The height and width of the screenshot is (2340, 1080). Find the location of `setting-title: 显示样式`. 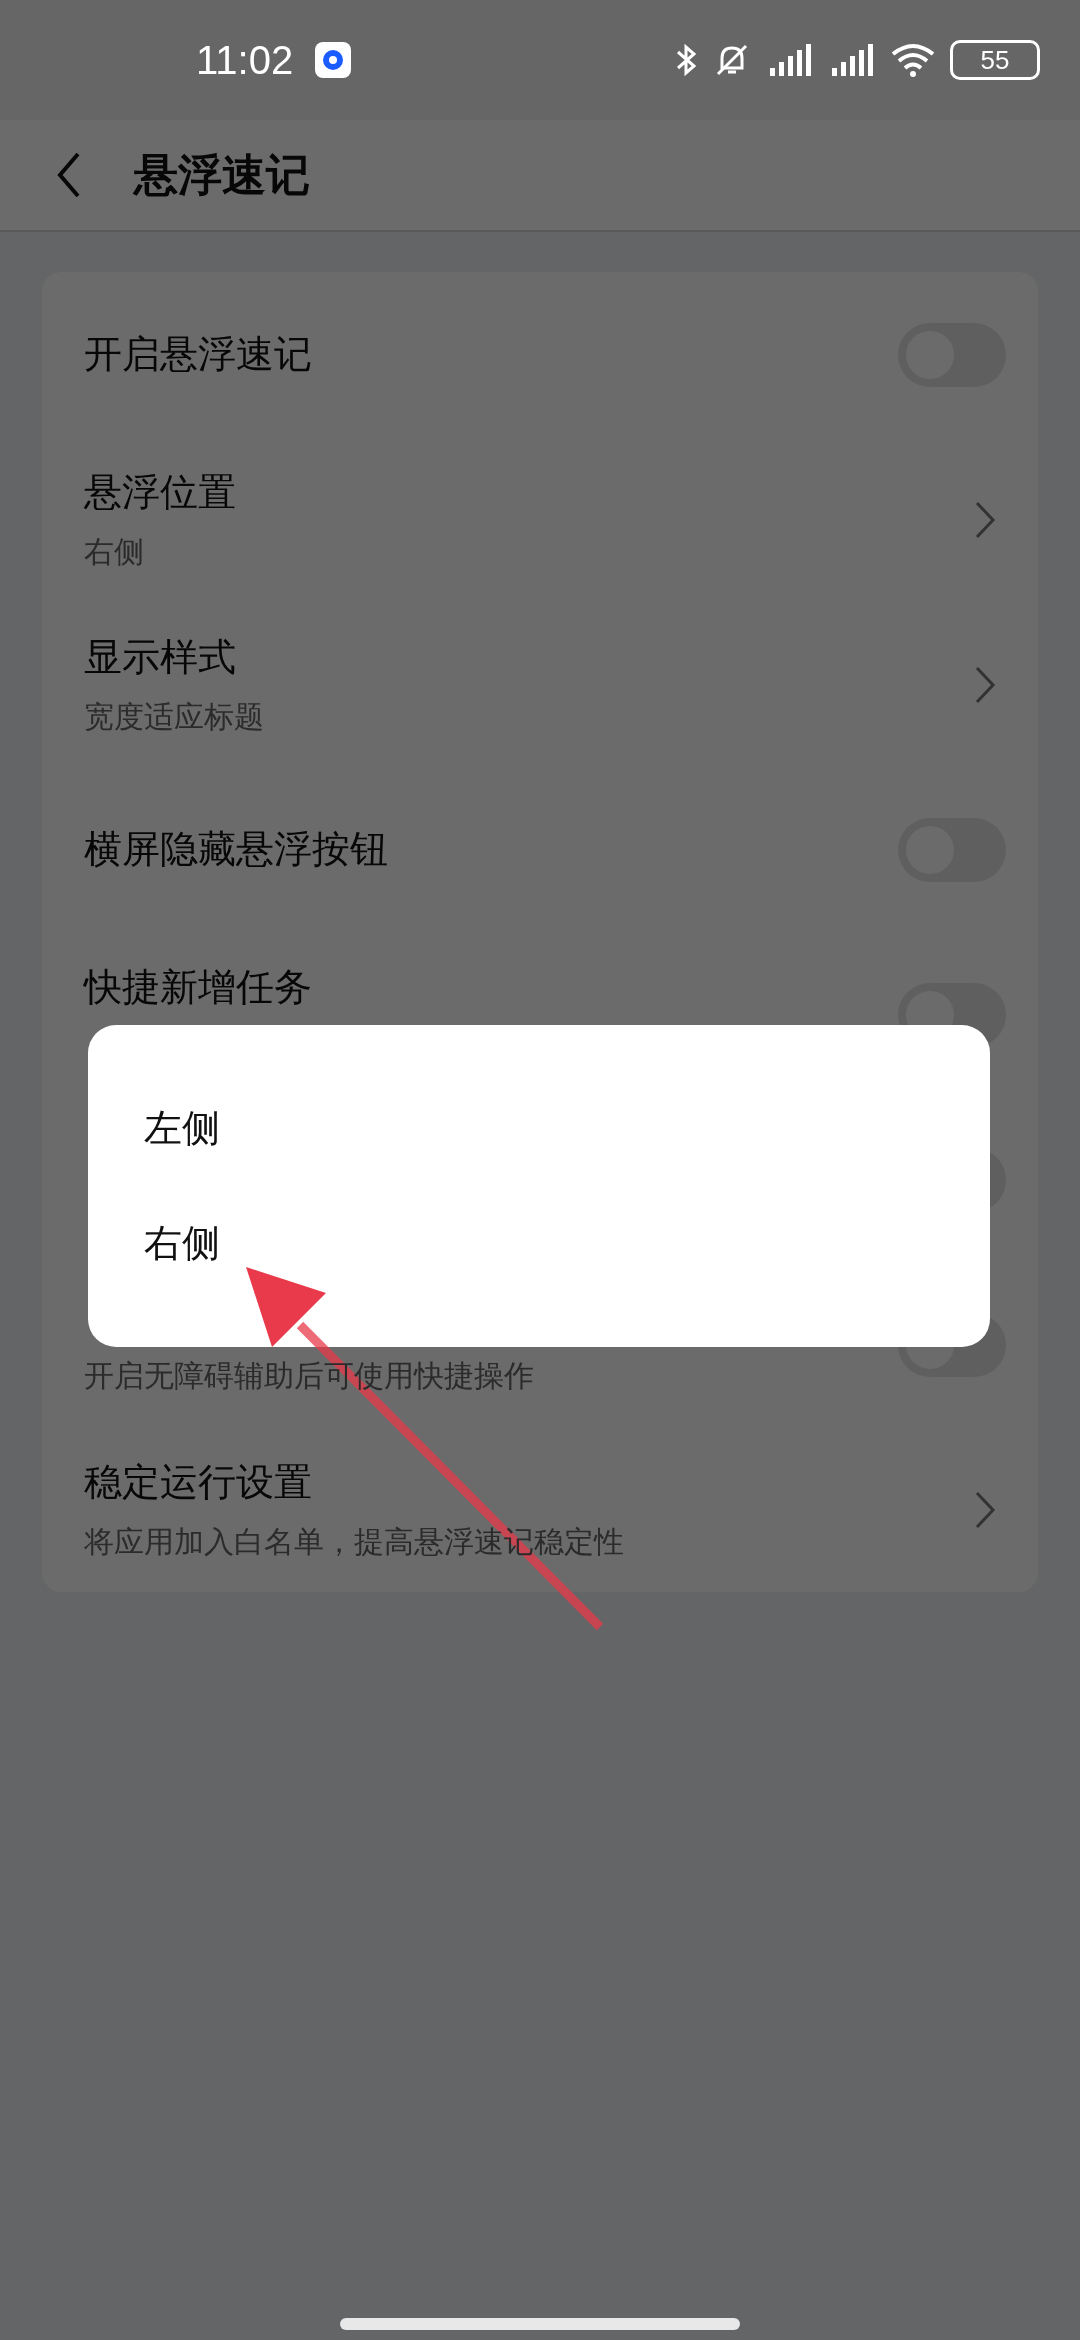

setting-title: 显示样式 is located at coordinates (160, 657).